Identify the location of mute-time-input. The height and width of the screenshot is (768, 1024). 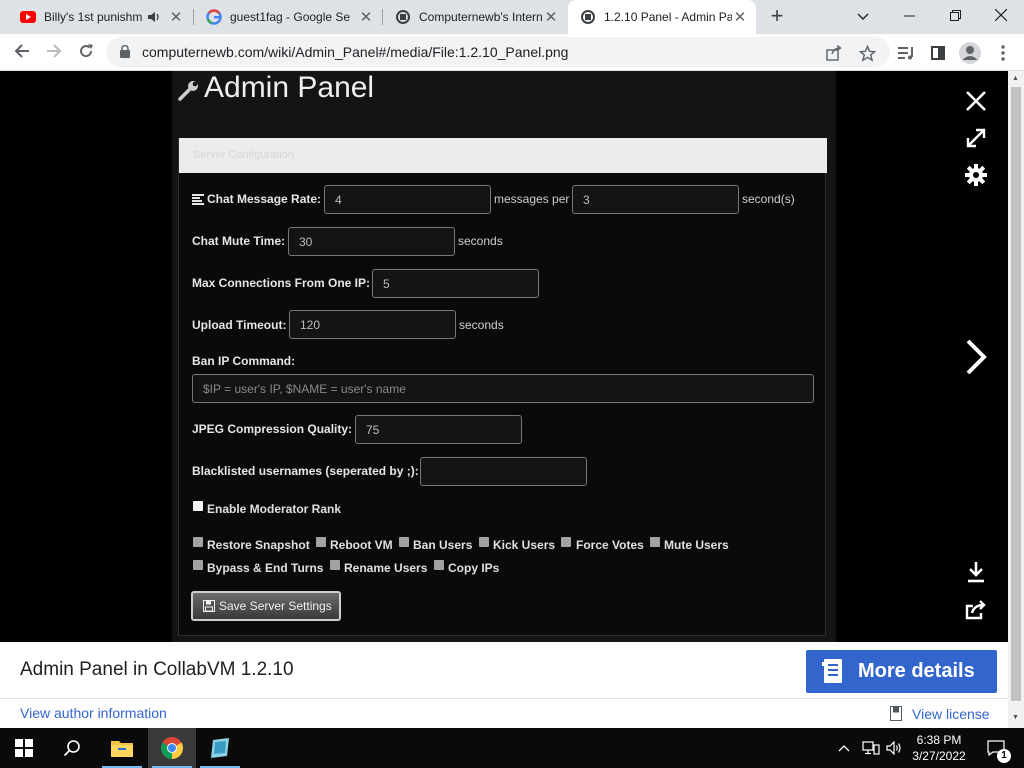
(371, 241).